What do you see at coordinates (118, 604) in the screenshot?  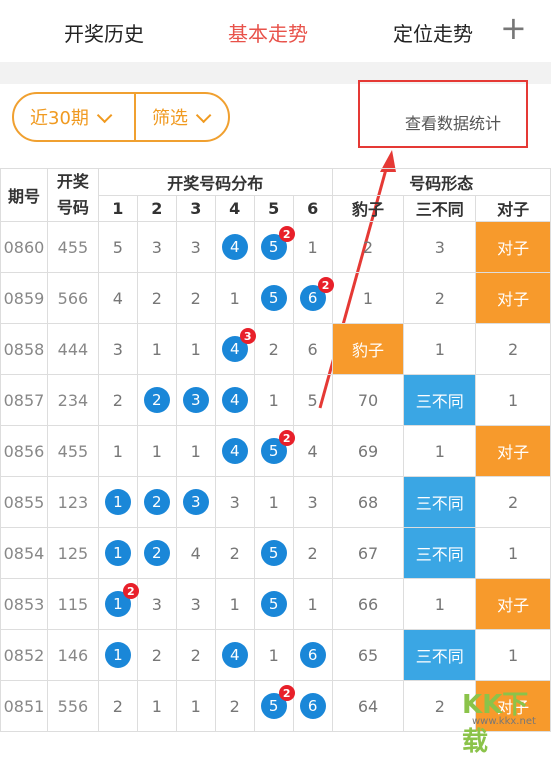 I see `distribution-cell: 12` at bounding box center [118, 604].